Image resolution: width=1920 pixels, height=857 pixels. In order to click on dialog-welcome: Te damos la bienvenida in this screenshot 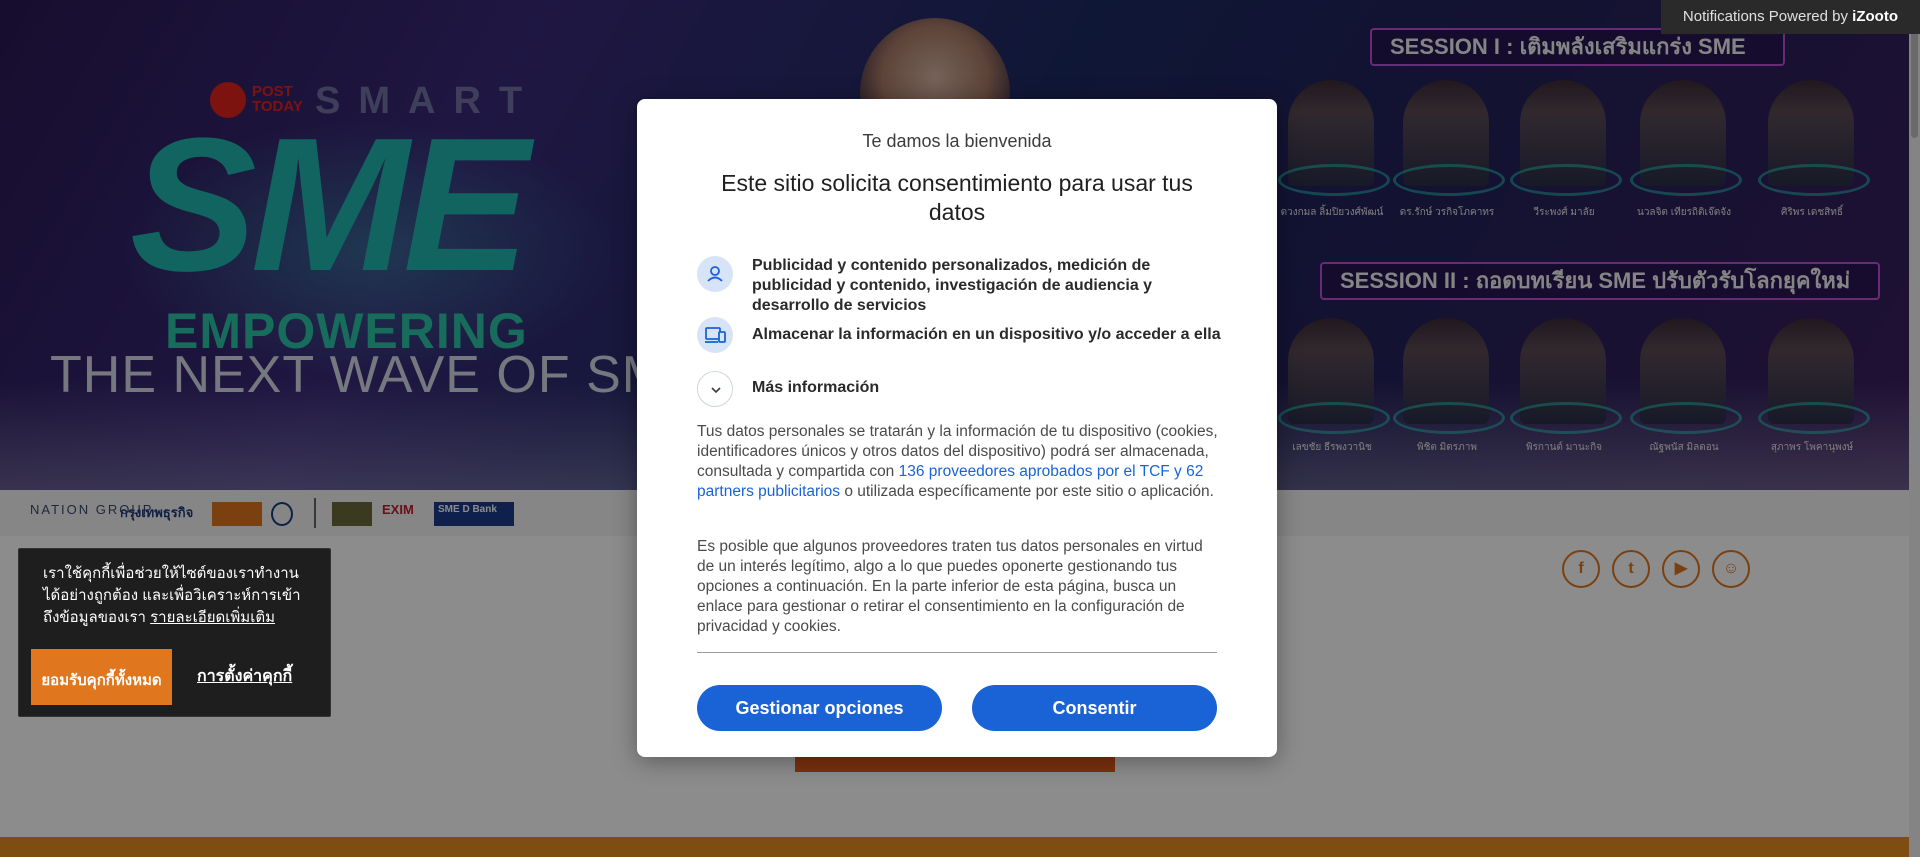, I will do `click(957, 141)`.